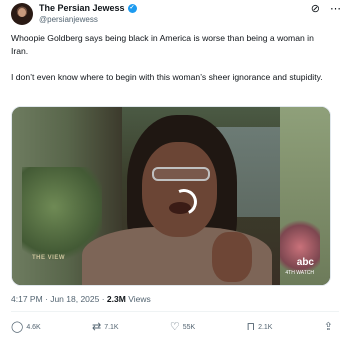  What do you see at coordinates (116, 299) in the screenshot?
I see `views-count: 2.3M` at bounding box center [116, 299].